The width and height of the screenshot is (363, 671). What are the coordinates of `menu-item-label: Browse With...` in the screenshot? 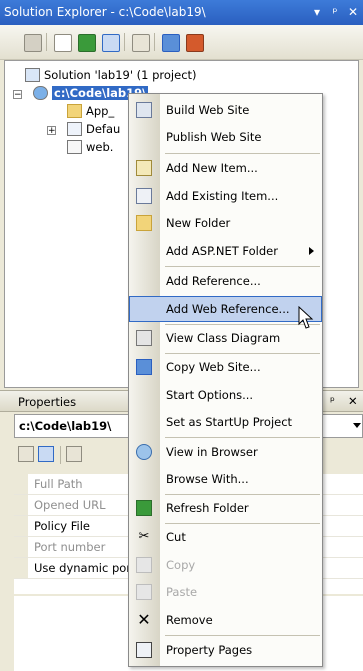 It's located at (207, 479).